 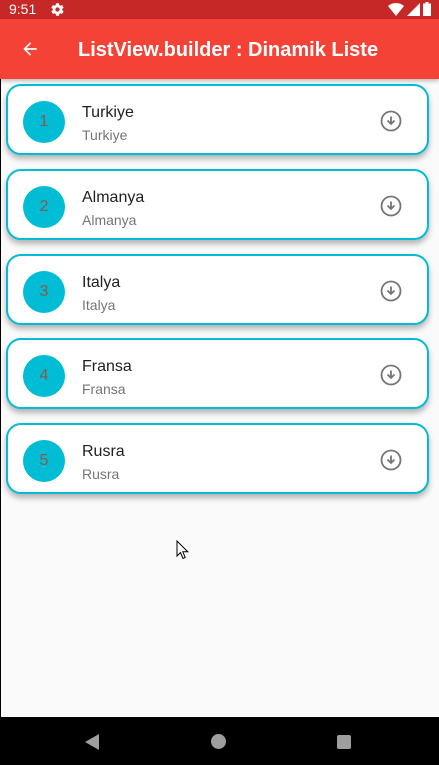 I want to click on list-item-subtitle: Fransa, so click(x=104, y=389).